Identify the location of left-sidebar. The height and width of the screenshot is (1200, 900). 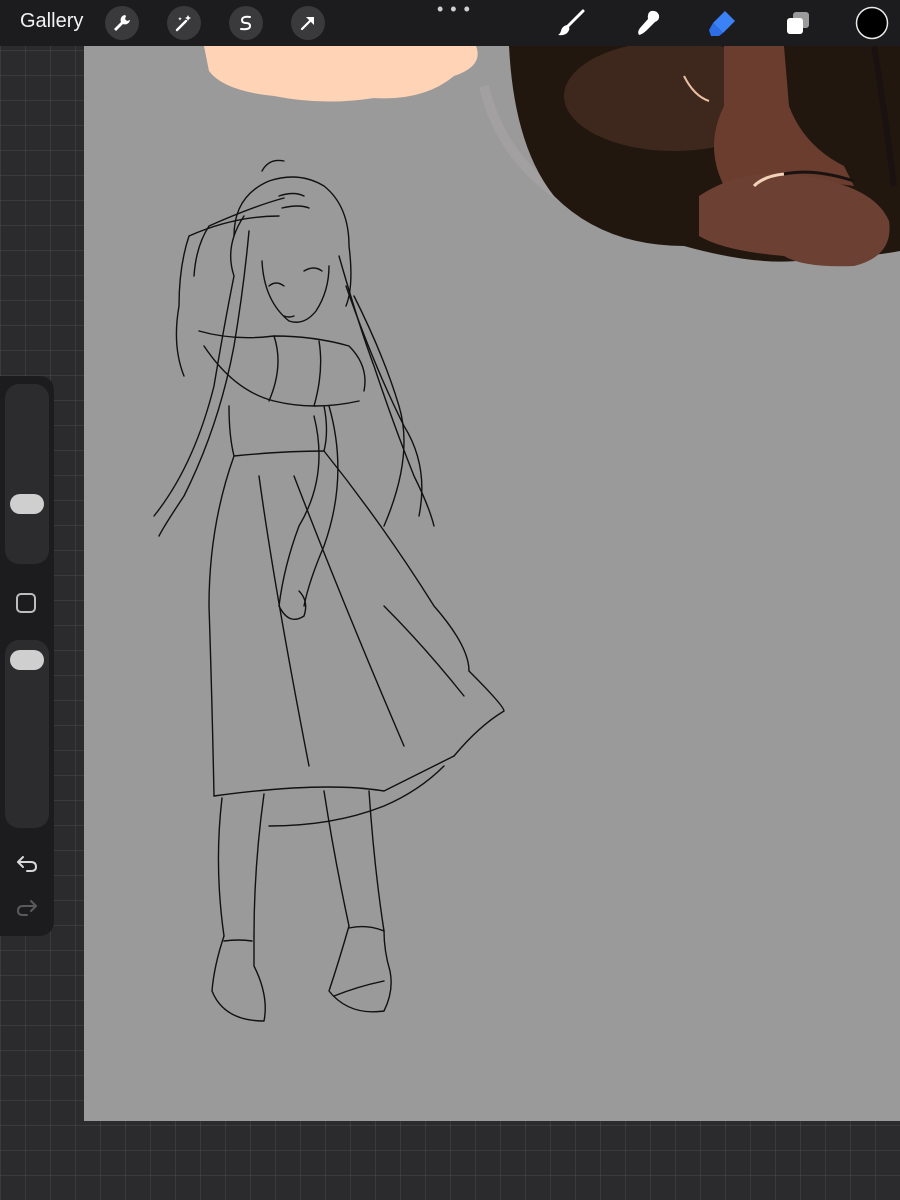
(27, 656).